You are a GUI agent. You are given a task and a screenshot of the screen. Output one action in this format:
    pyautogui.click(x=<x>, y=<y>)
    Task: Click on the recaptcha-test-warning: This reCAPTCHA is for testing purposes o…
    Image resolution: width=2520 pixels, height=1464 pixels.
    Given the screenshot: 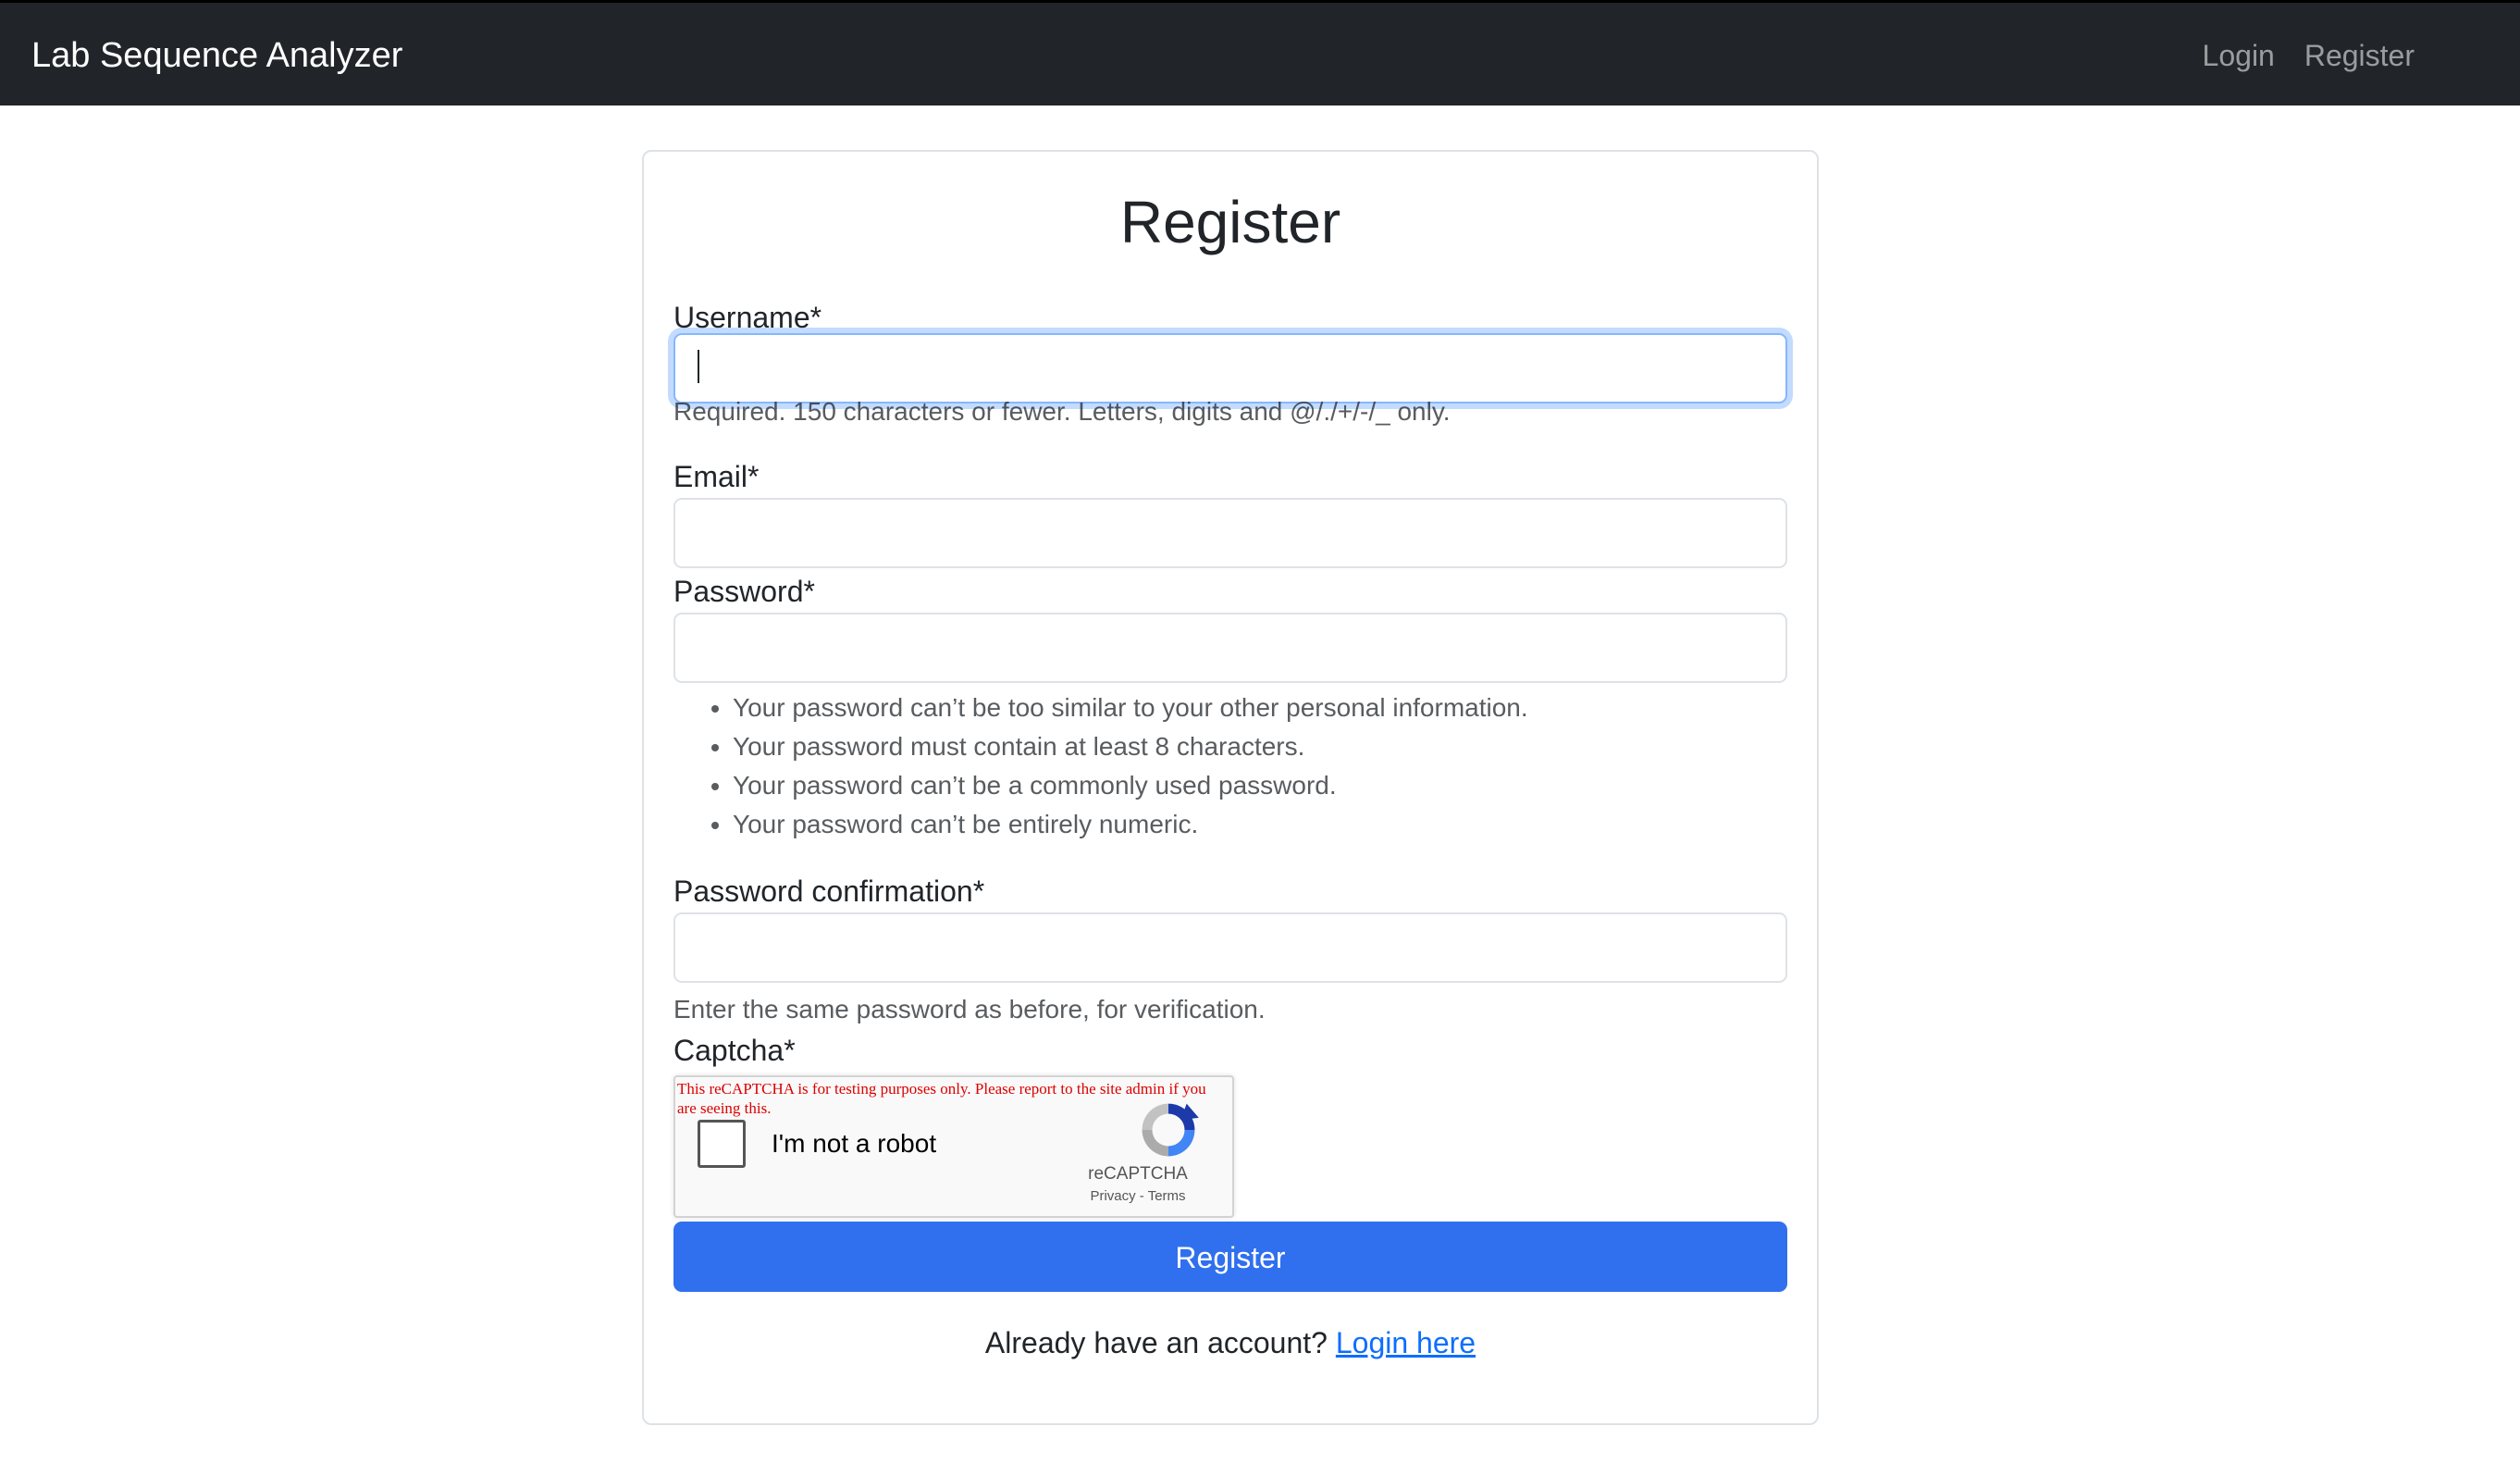 What is the action you would take?
    pyautogui.click(x=941, y=1098)
    